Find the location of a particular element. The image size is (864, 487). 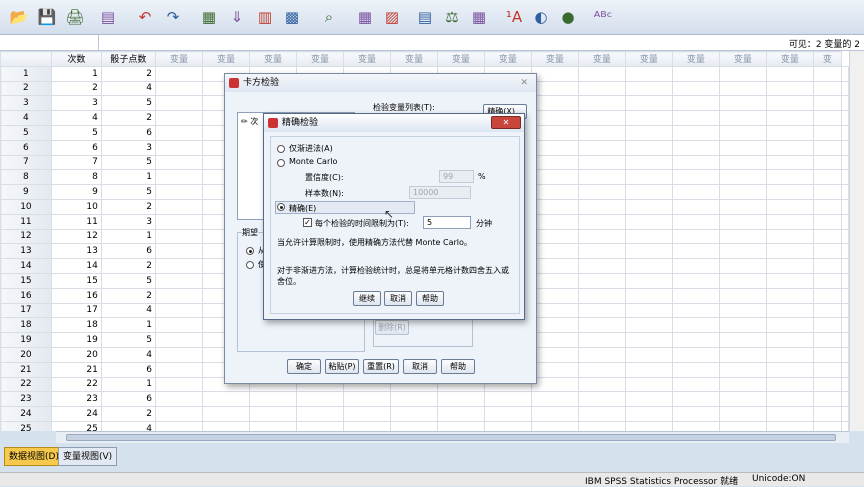

exact-tests-dialog-titlebar: 精确检验 ✕ is located at coordinates (394, 123).